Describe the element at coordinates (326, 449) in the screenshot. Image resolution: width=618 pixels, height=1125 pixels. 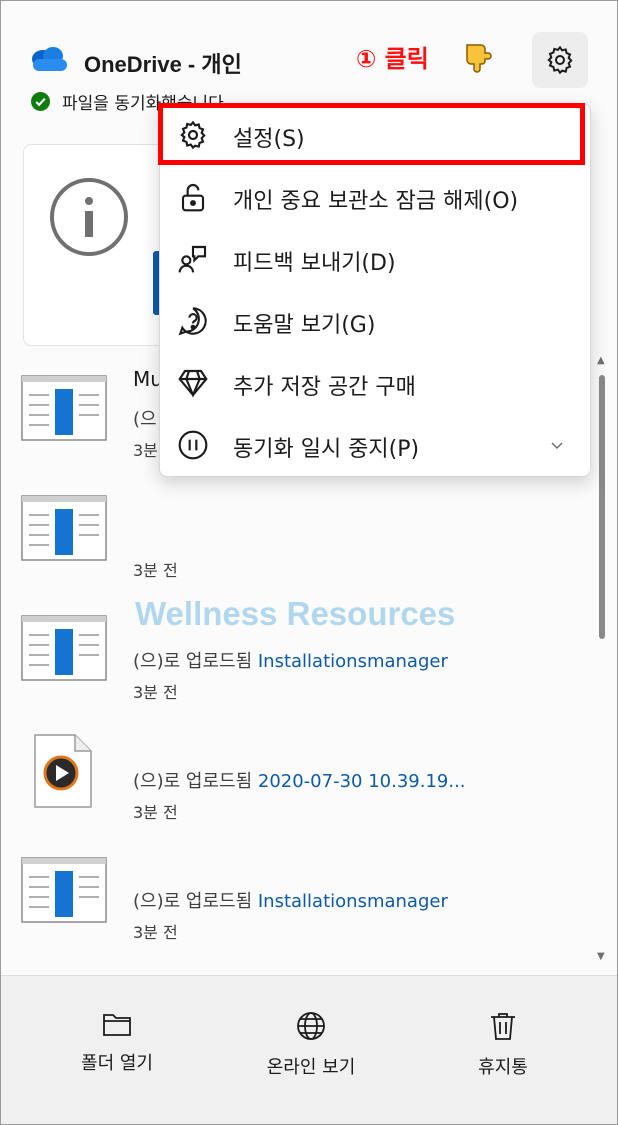
I see `menu-item-label: 동기화 일시 중지(P)` at that location.